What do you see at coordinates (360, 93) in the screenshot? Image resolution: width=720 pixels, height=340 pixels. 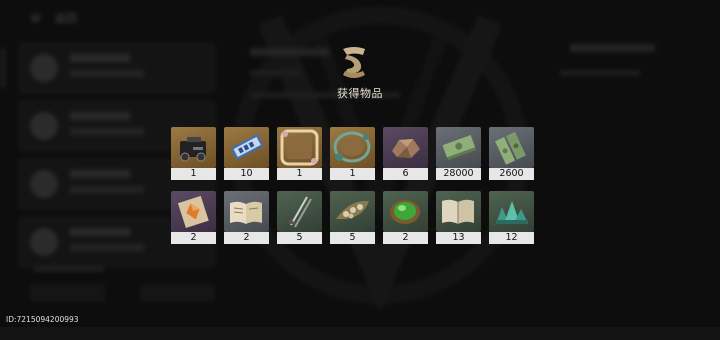 I see `reward-title: 获得物品` at bounding box center [360, 93].